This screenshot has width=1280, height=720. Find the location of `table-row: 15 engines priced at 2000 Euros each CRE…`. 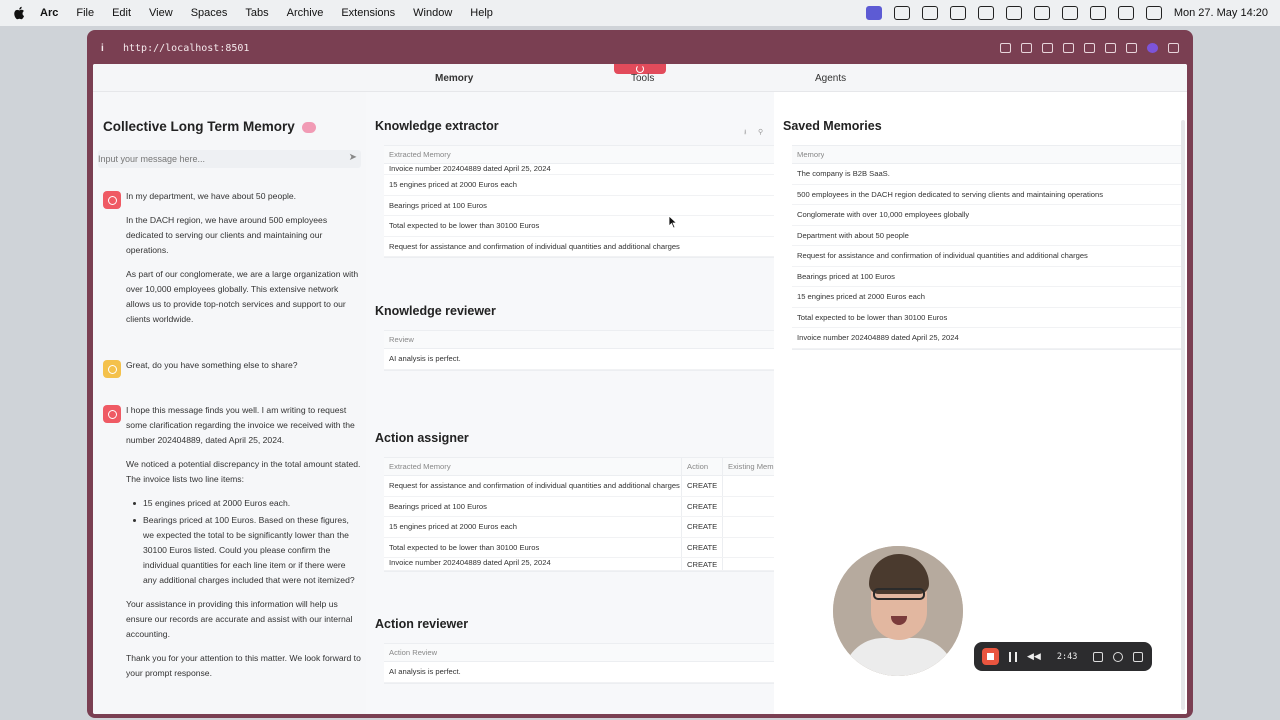

table-row: 15 engines priced at 2000 Euros each CRE… is located at coordinates (579, 527).